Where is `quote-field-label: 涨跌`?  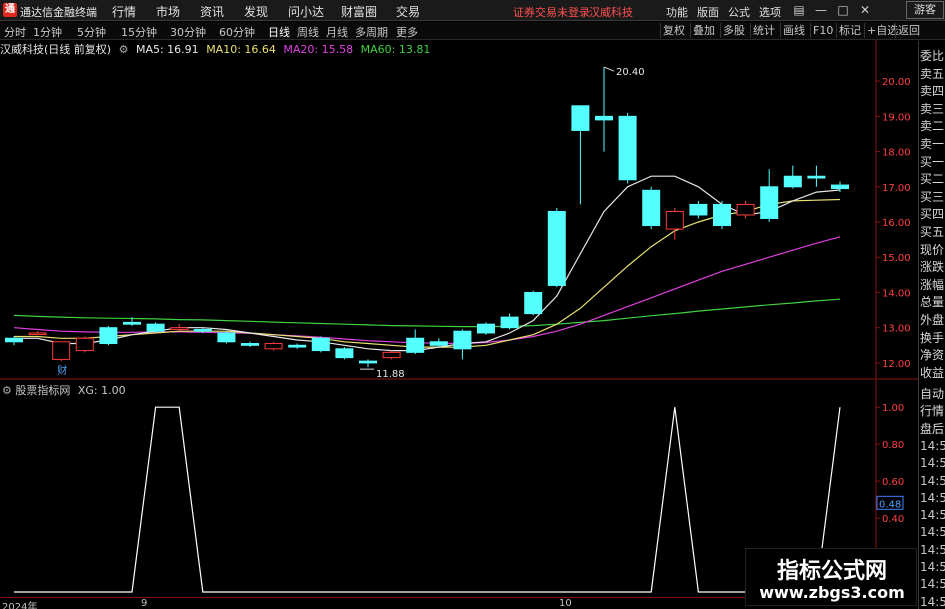 quote-field-label: 涨跌 is located at coordinates (932, 267).